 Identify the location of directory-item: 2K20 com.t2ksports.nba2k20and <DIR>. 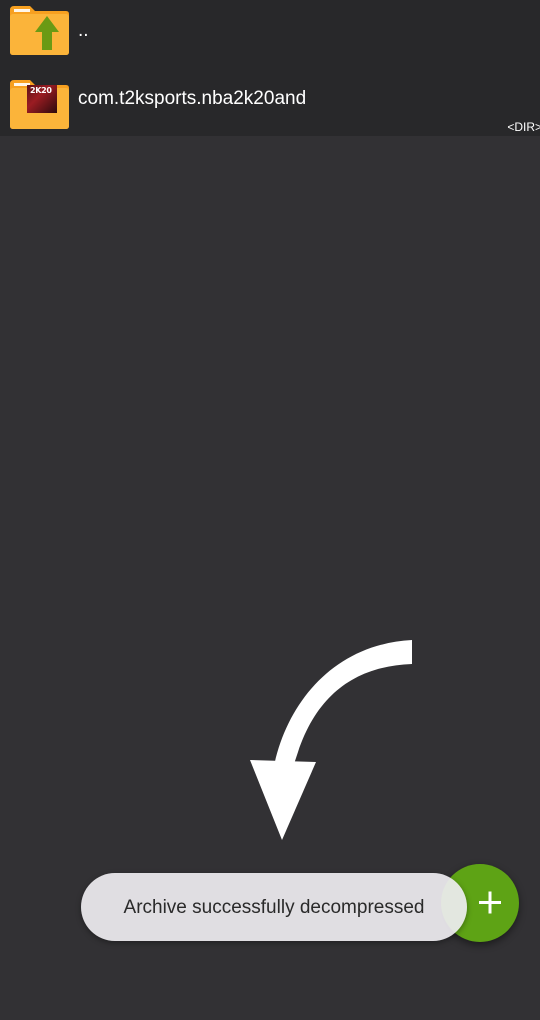
(270, 102).